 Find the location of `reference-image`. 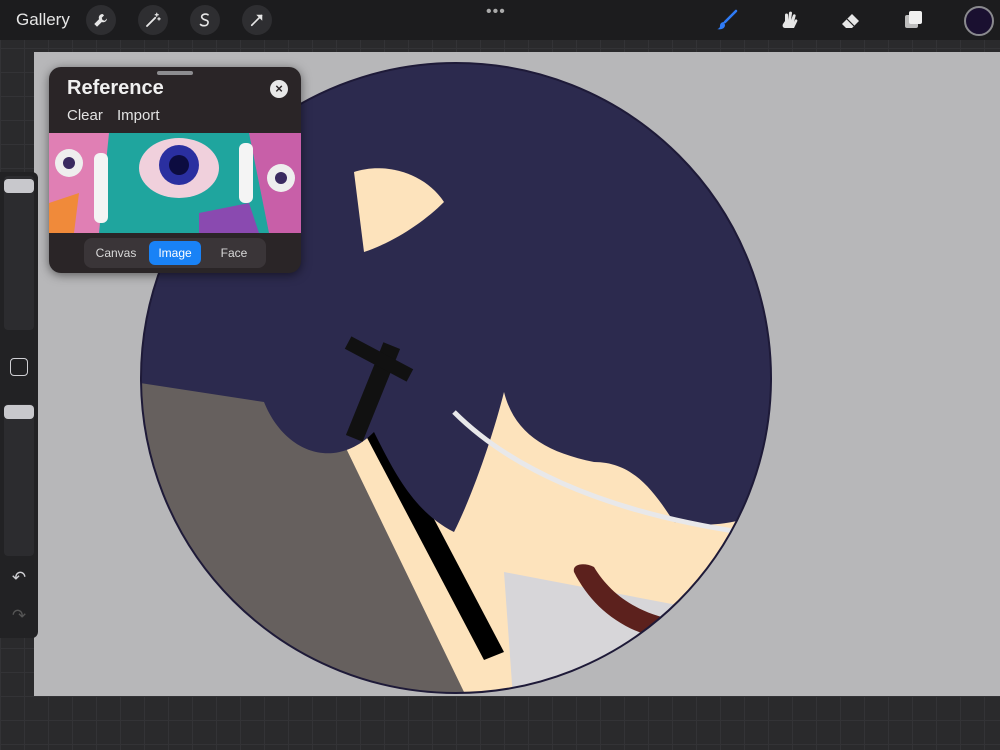

reference-image is located at coordinates (175, 183).